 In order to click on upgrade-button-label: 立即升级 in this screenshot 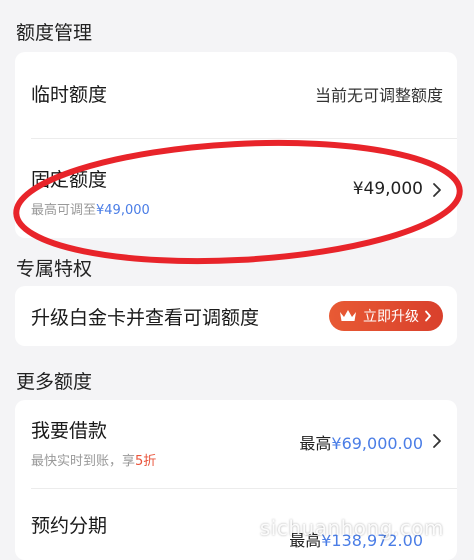, I will do `click(391, 317)`.